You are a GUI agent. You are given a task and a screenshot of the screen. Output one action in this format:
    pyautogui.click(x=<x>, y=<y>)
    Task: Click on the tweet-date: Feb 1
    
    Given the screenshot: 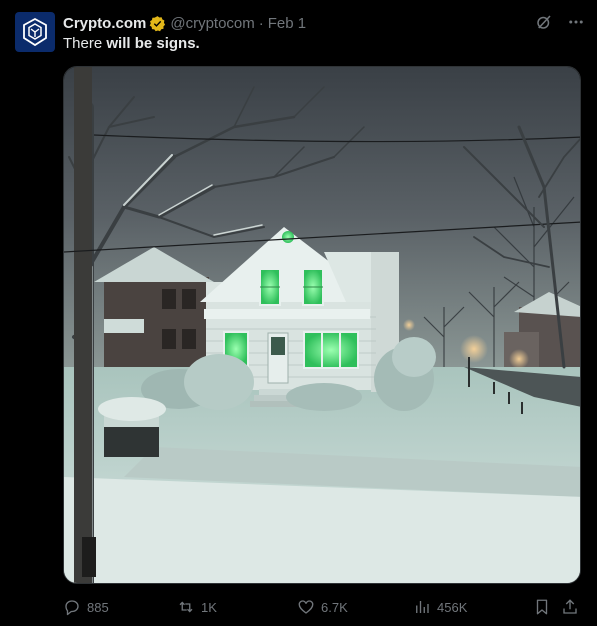 What is the action you would take?
    pyautogui.click(x=287, y=23)
    